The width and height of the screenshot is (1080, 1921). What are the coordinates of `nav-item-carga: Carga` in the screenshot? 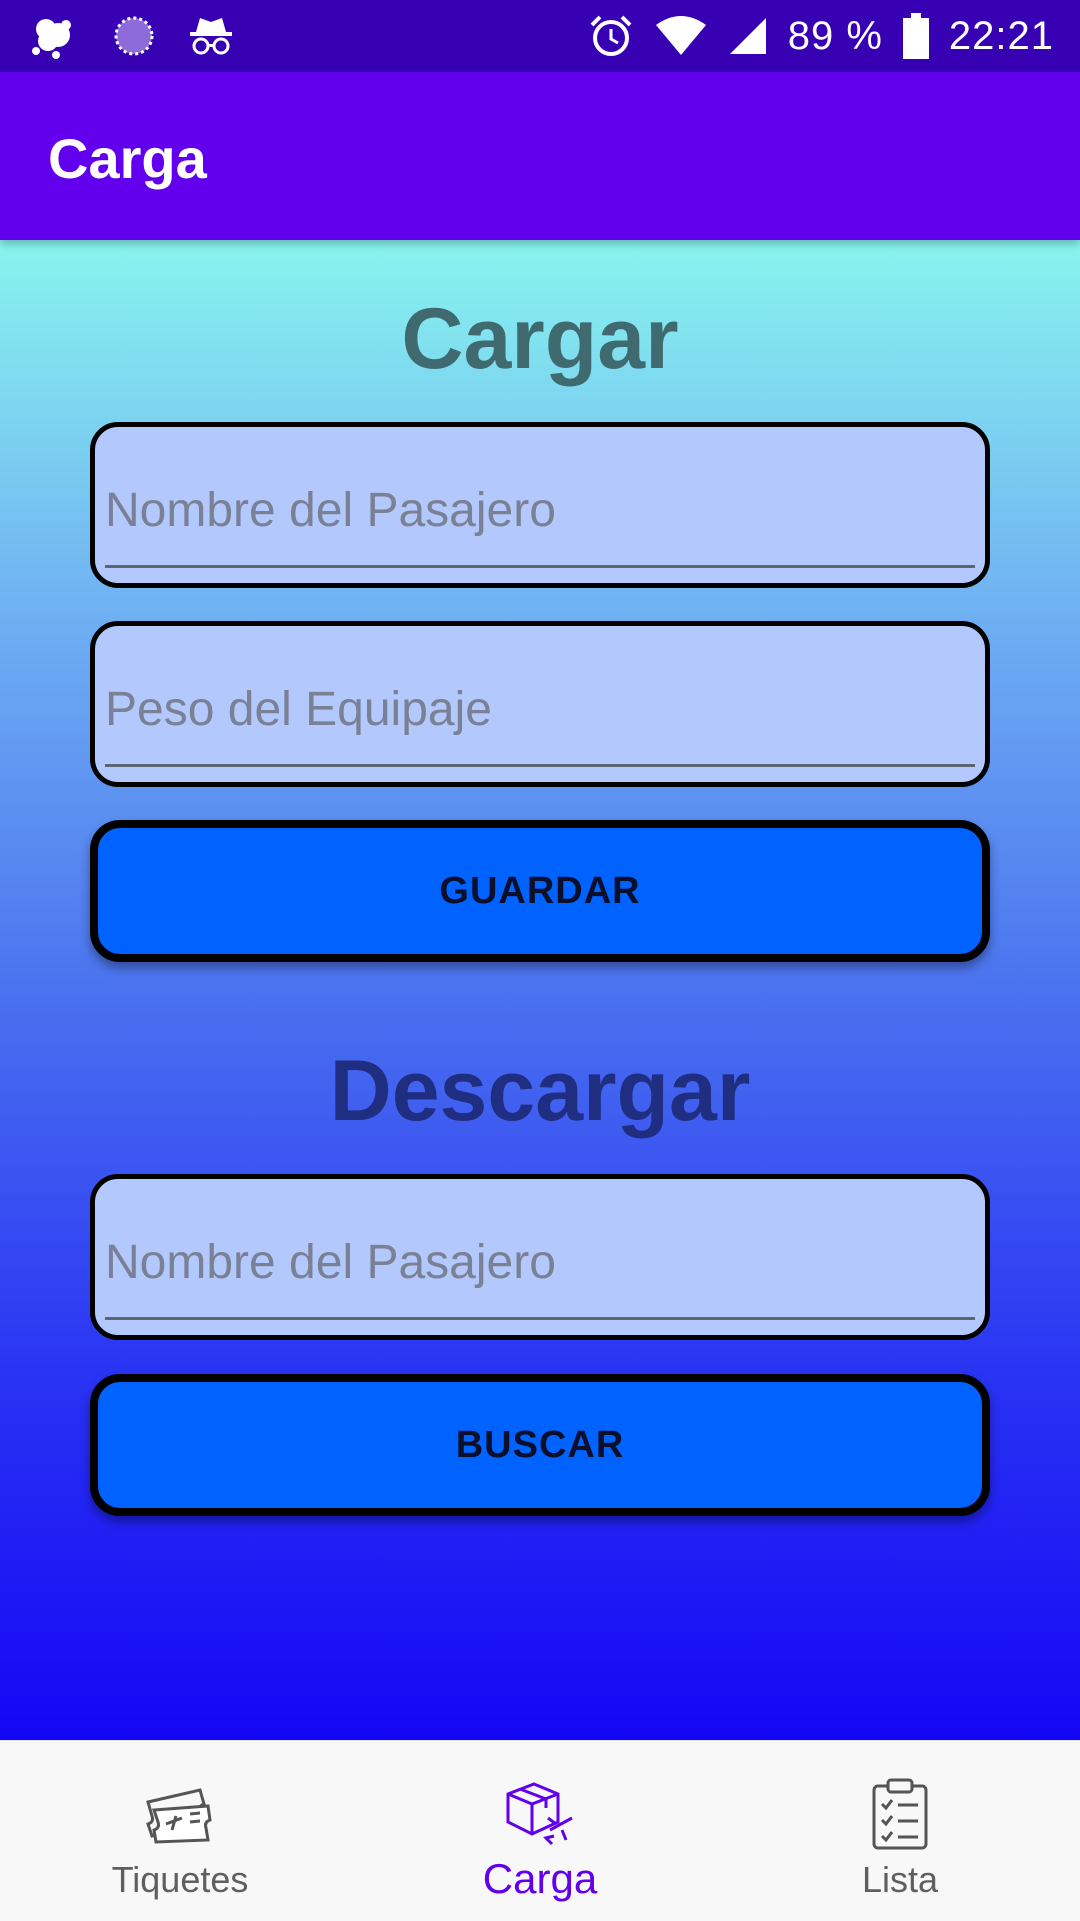 It's located at (540, 1831).